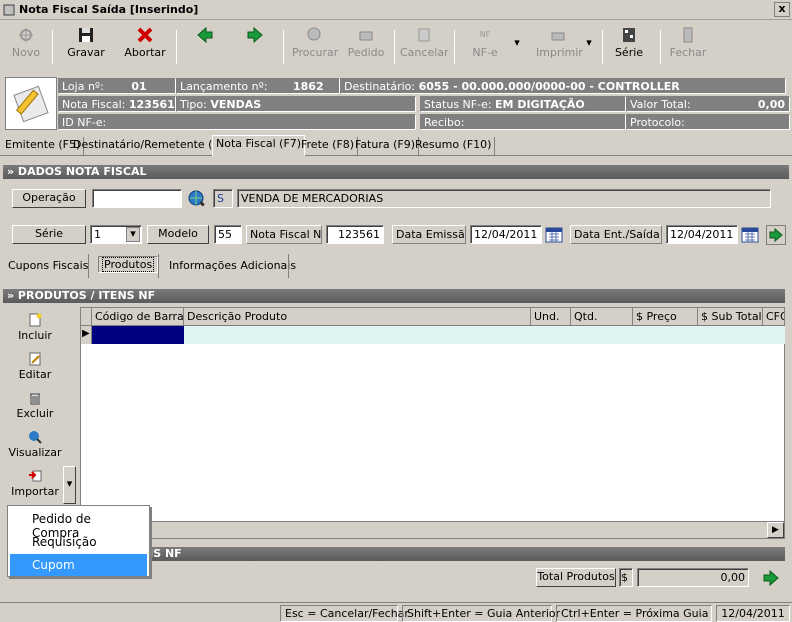 This screenshot has height=622, width=792. What do you see at coordinates (35, 399) in the screenshot?
I see `trash-icon` at bounding box center [35, 399].